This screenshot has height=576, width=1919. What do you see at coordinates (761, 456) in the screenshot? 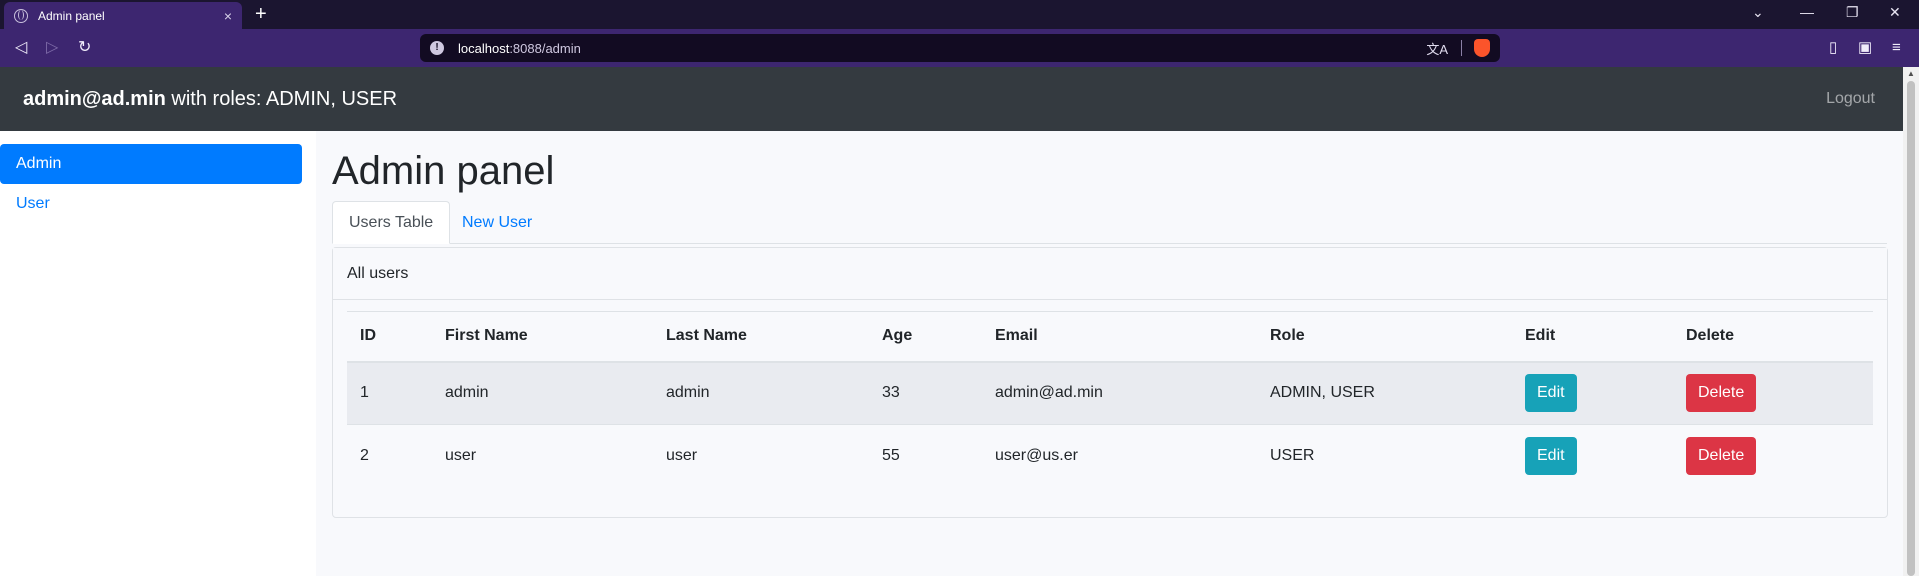
I see `cell-last-name: user` at bounding box center [761, 456].